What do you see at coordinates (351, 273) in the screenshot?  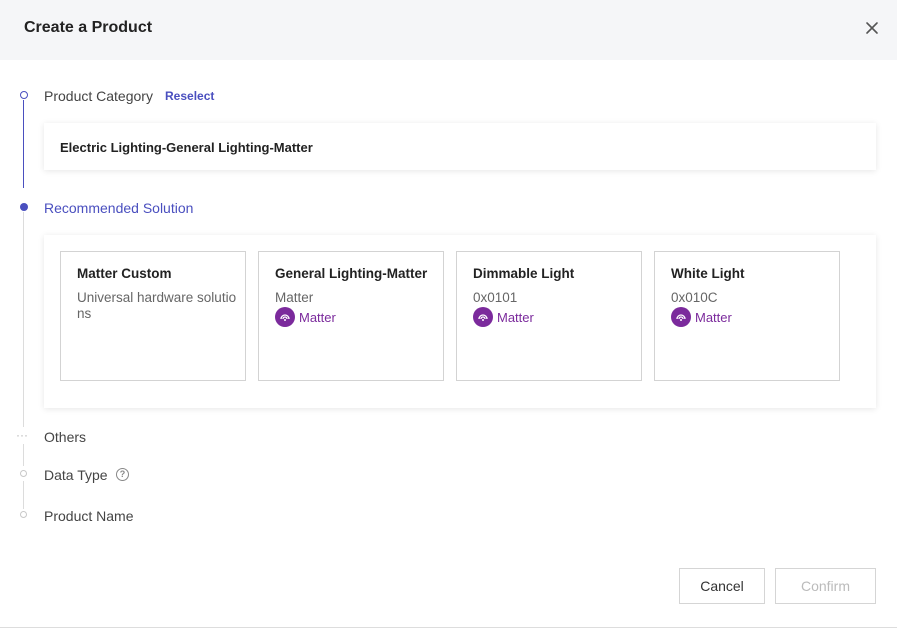 I see `solution-card-title: General Lighting-Matter` at bounding box center [351, 273].